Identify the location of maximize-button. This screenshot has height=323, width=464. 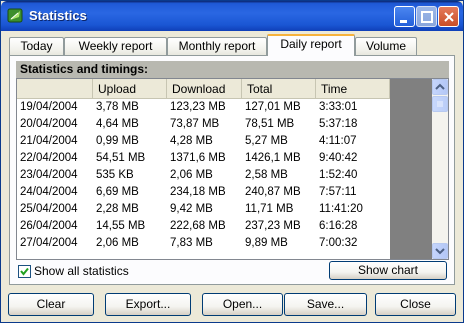
(426, 16).